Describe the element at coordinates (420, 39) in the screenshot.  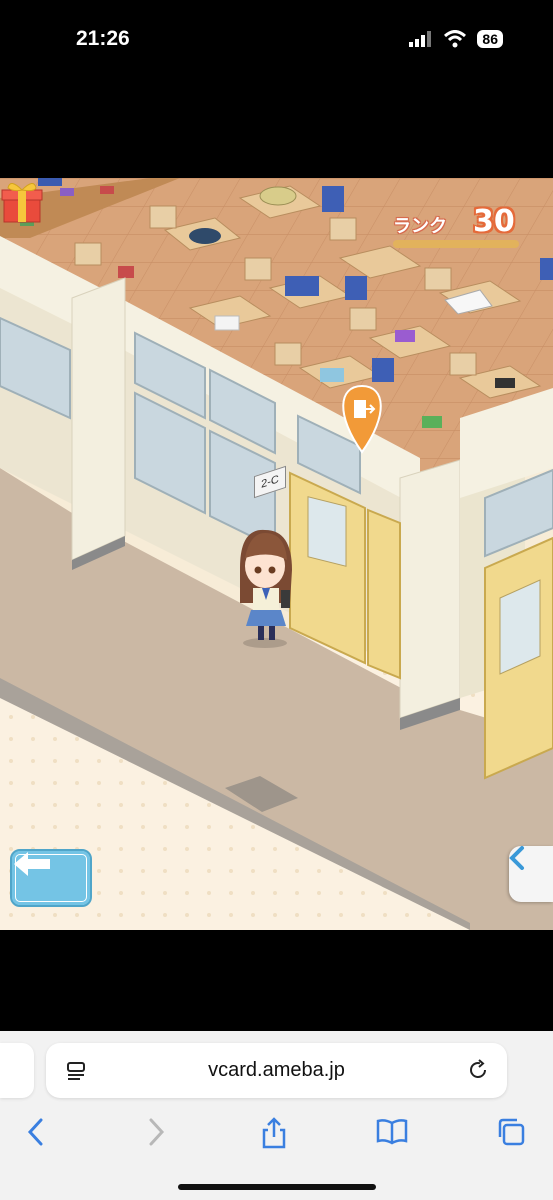
I see `signal-icon` at that location.